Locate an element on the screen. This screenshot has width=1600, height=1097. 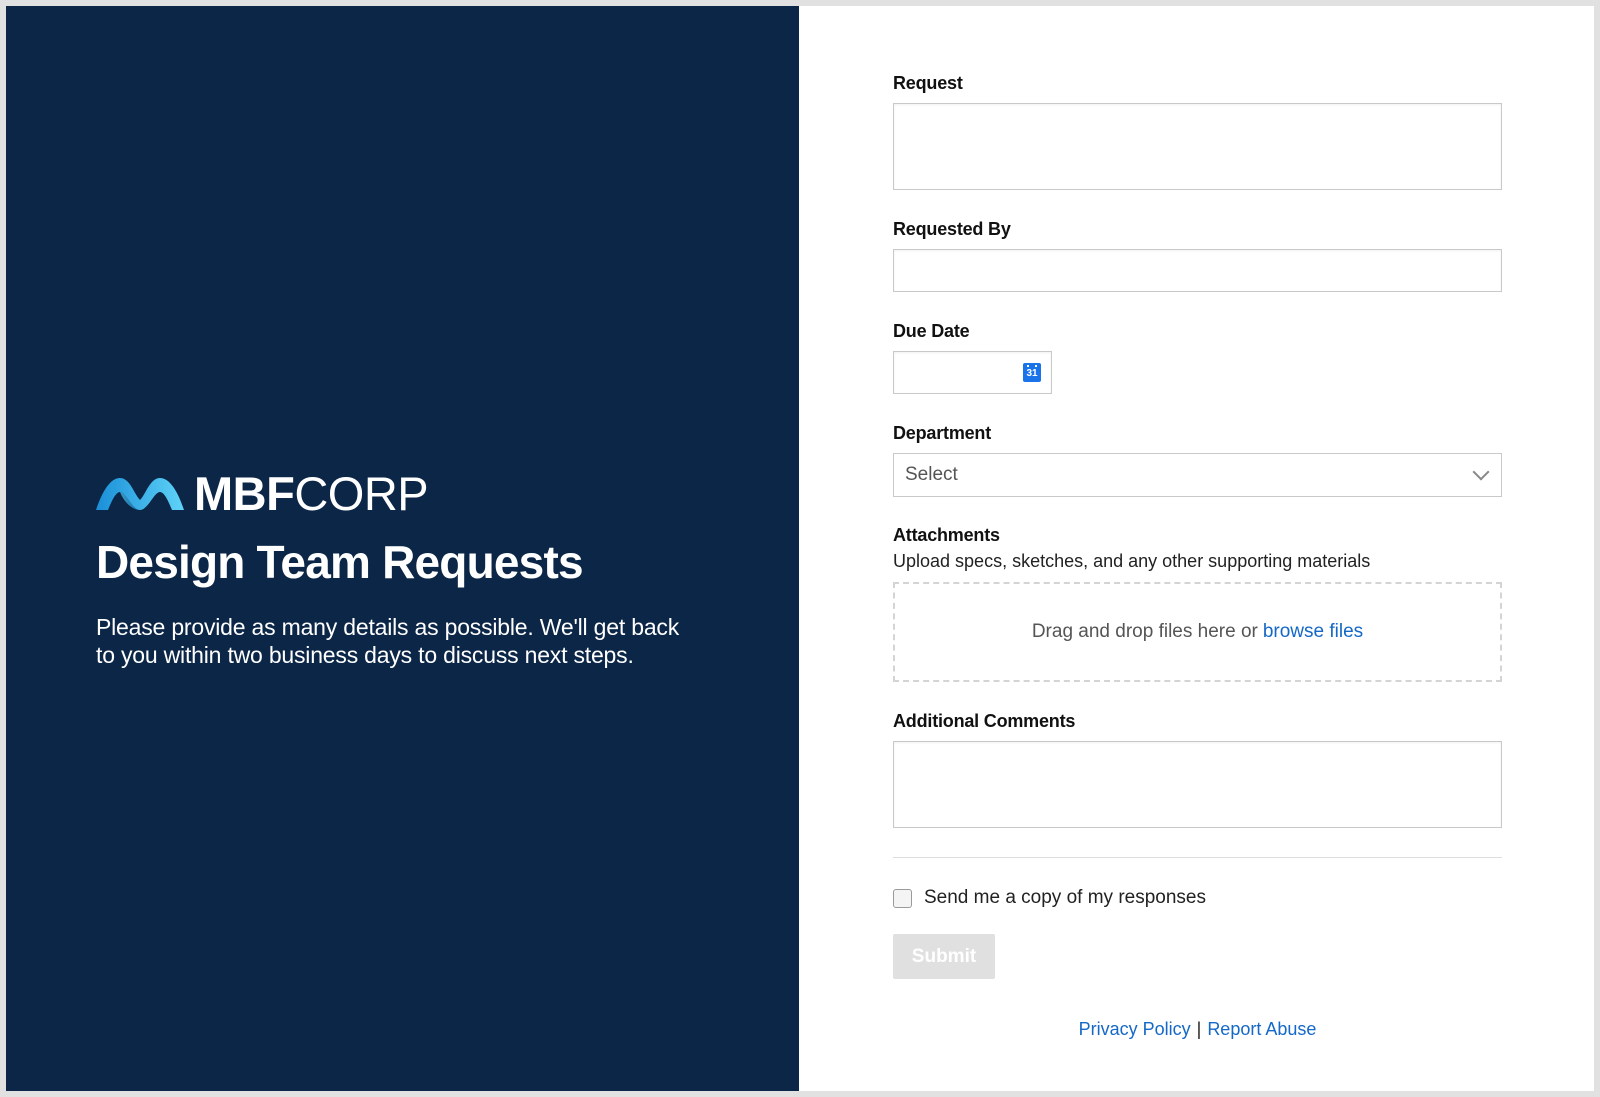
department-select-value: Select is located at coordinates (931, 474).